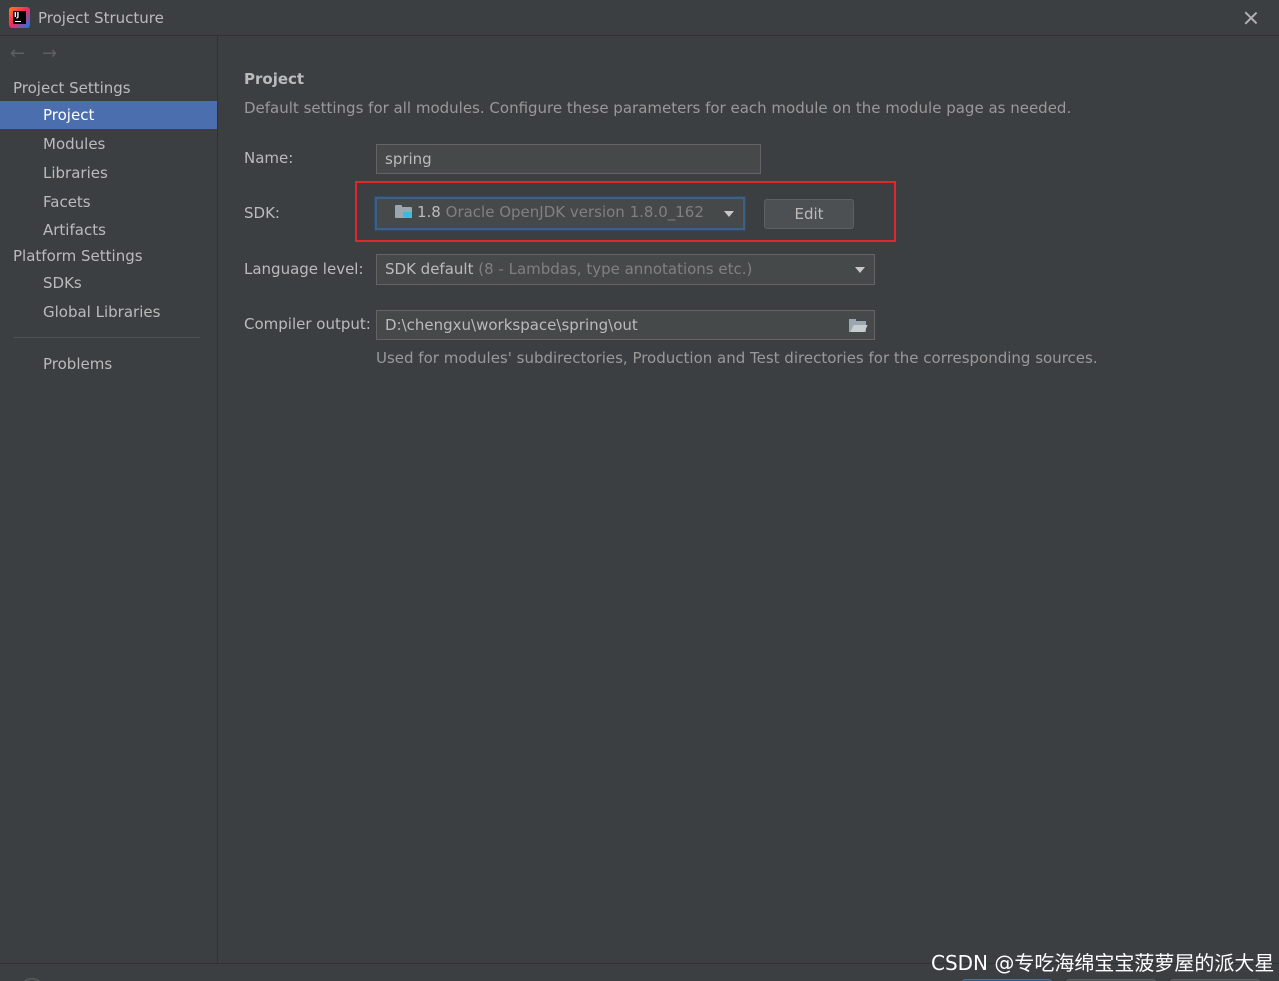 This screenshot has height=981, width=1279. I want to click on project-name-input: spring, so click(568, 159).